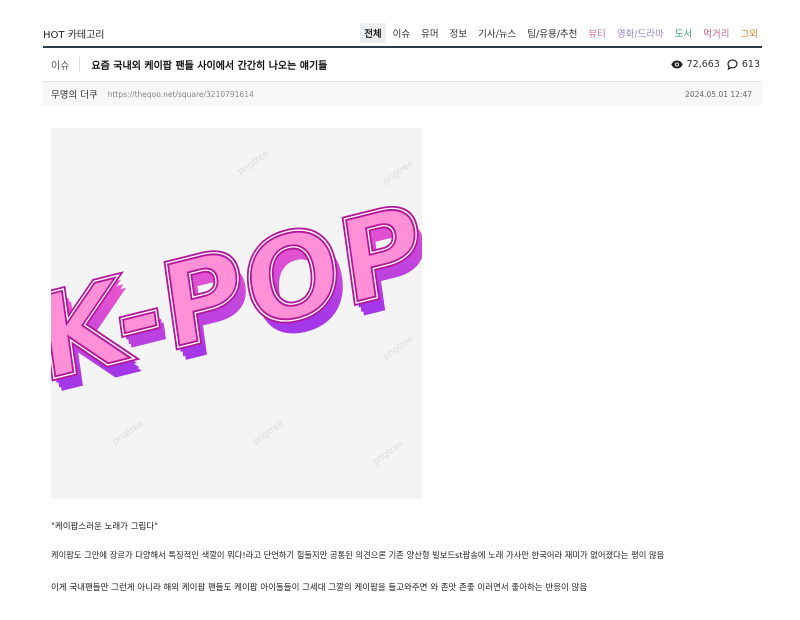  I want to click on view-count: 72,663, so click(703, 64).